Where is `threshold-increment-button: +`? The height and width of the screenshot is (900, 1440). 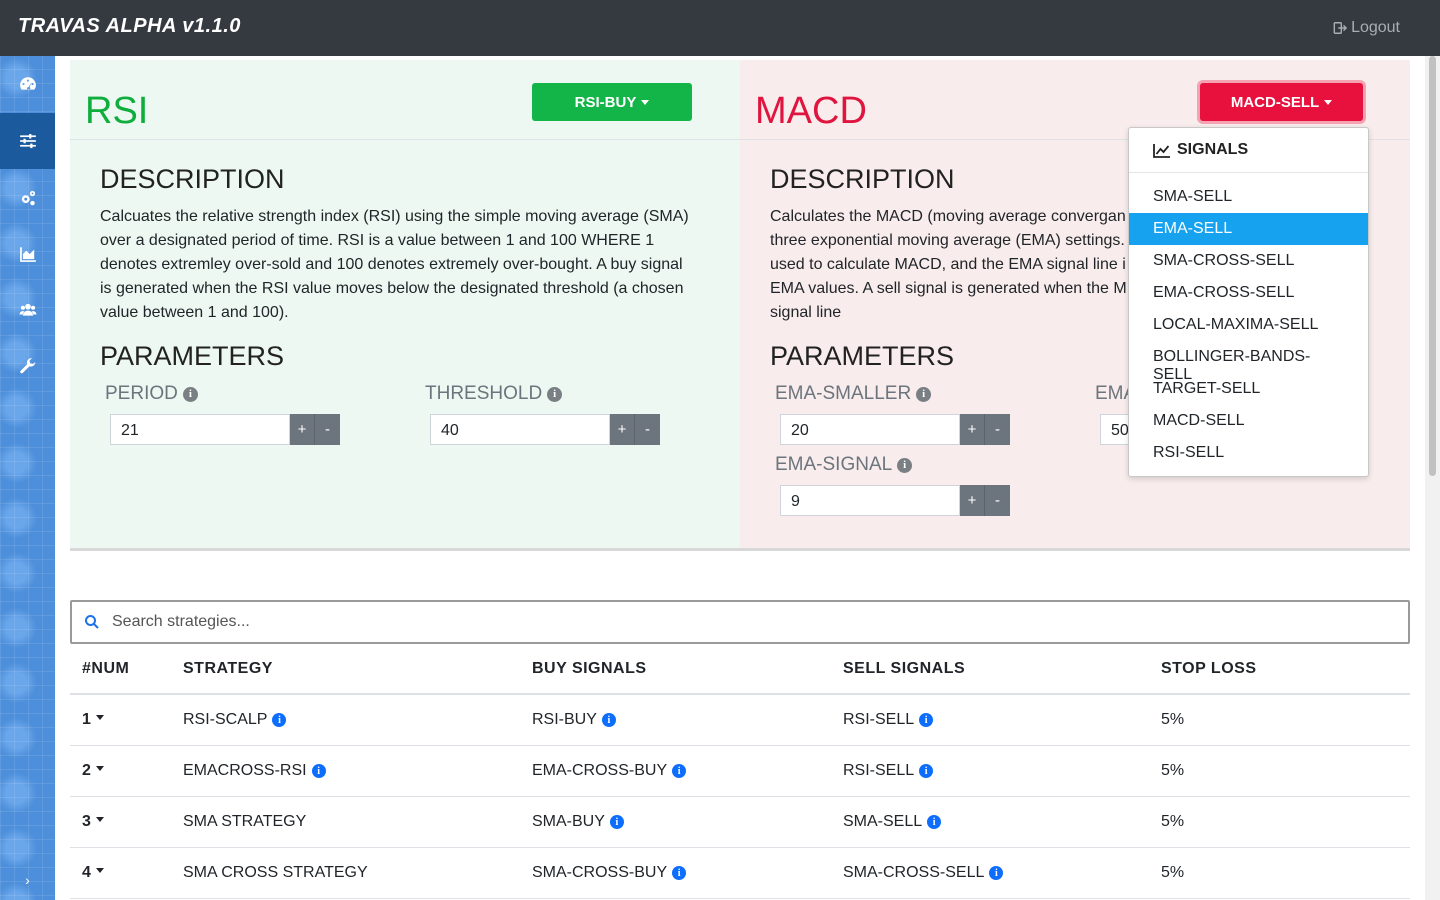
threshold-increment-button: + is located at coordinates (622, 429).